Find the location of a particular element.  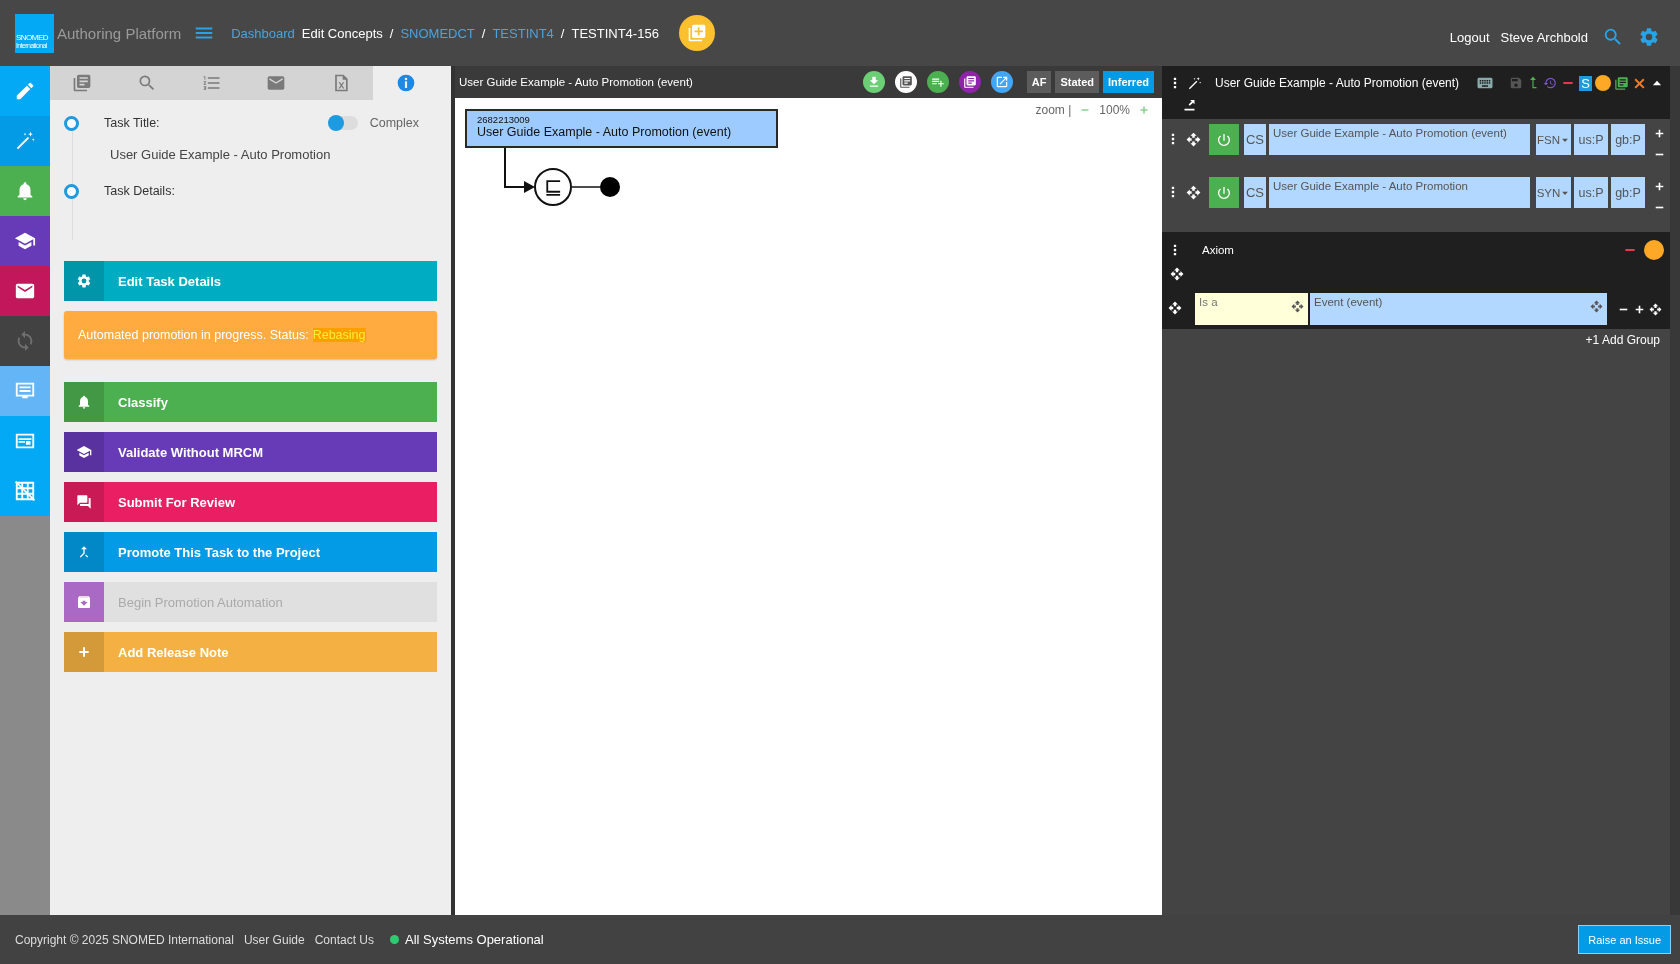

copy-icon is located at coordinates (905, 82).